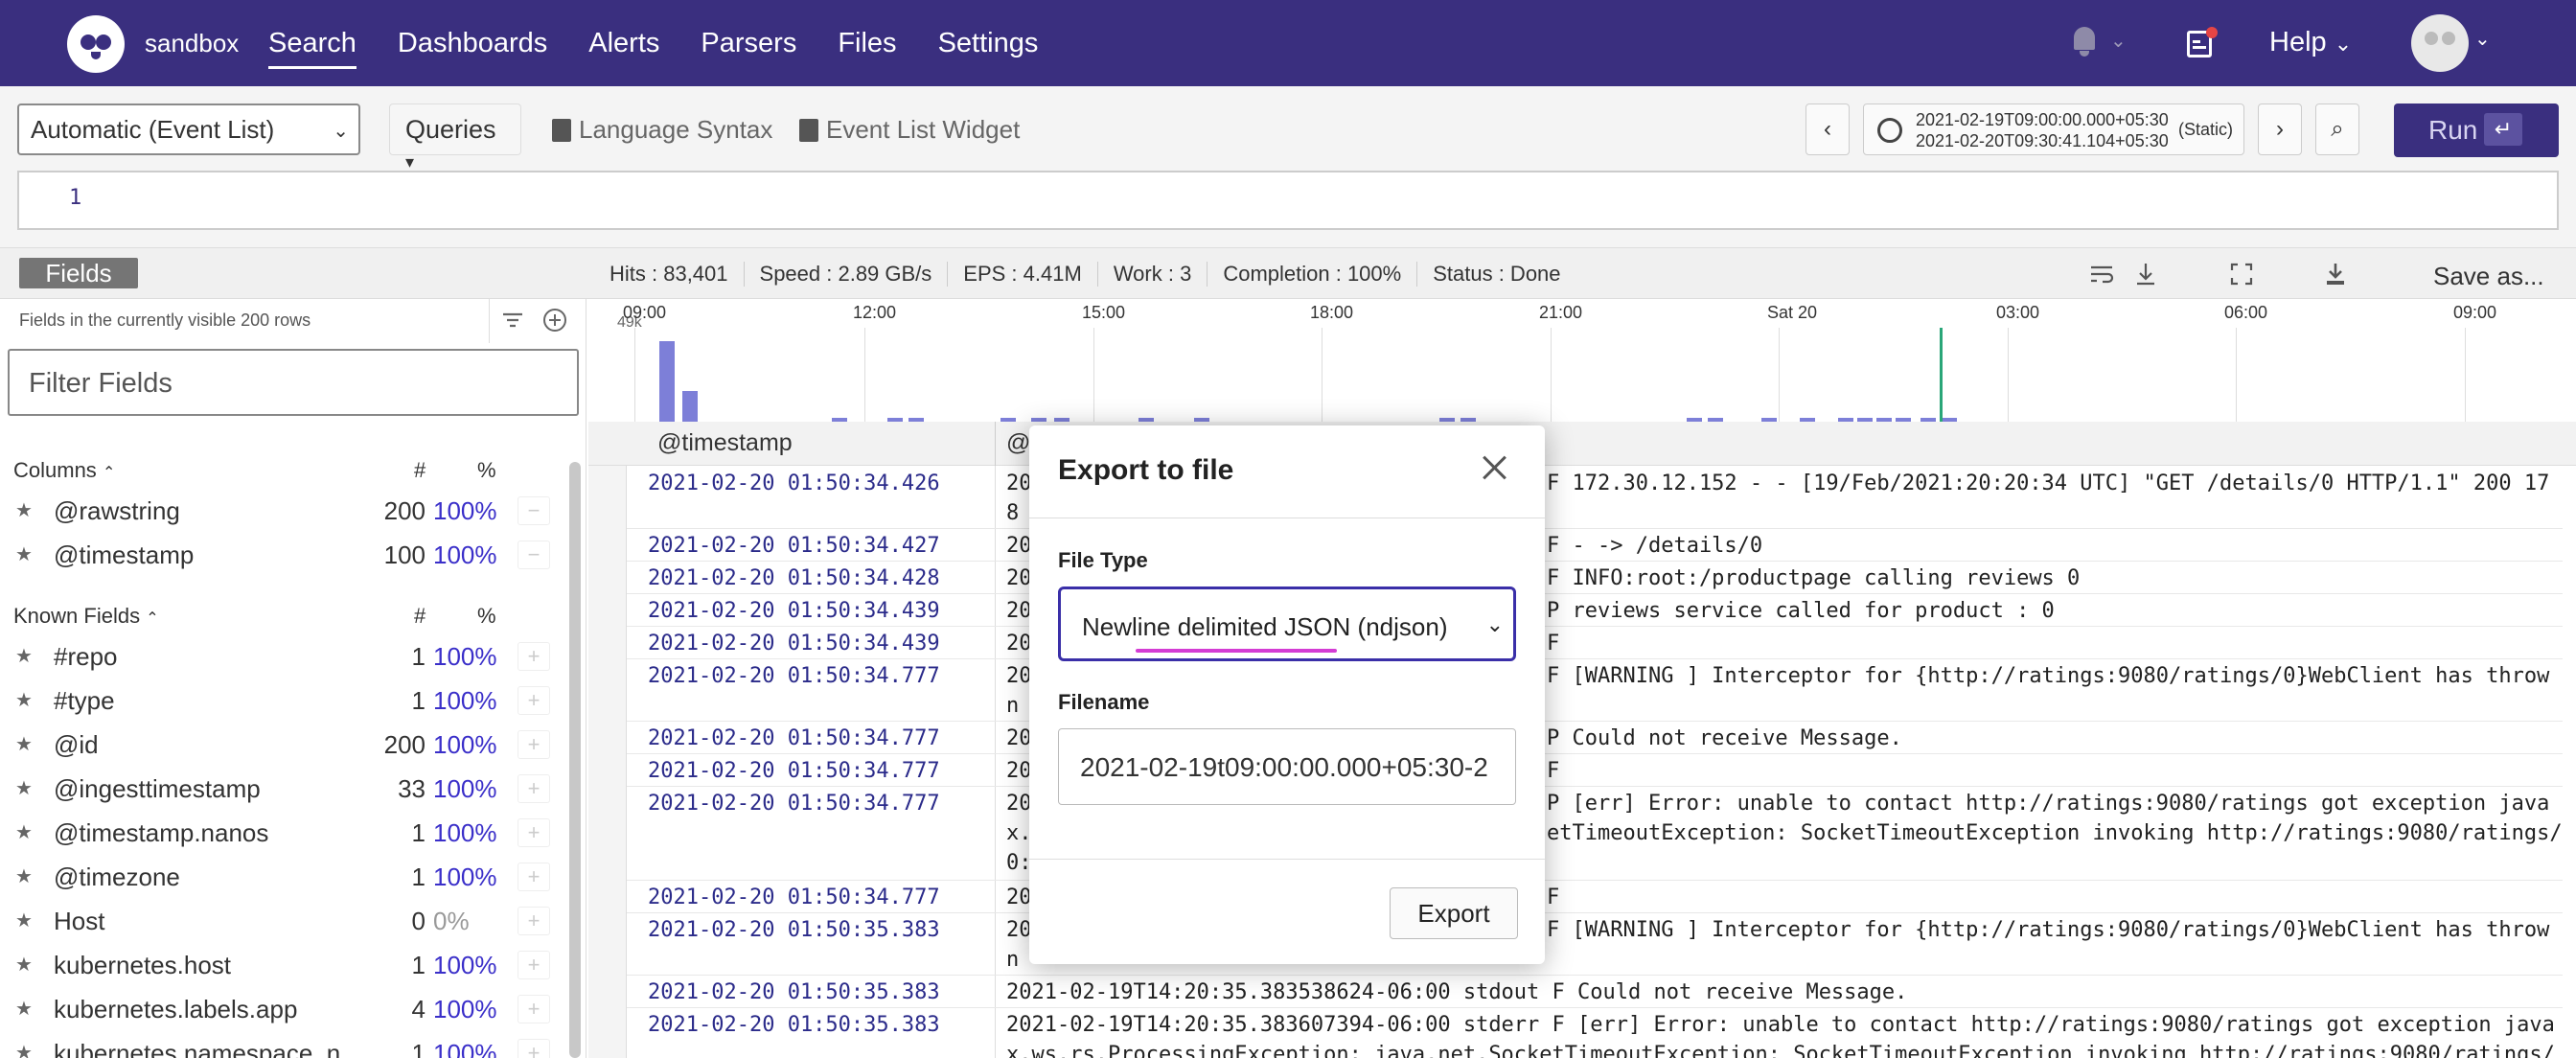 This screenshot has height=1058, width=2576. I want to click on notifications-bell-icon, so click(2084, 41).